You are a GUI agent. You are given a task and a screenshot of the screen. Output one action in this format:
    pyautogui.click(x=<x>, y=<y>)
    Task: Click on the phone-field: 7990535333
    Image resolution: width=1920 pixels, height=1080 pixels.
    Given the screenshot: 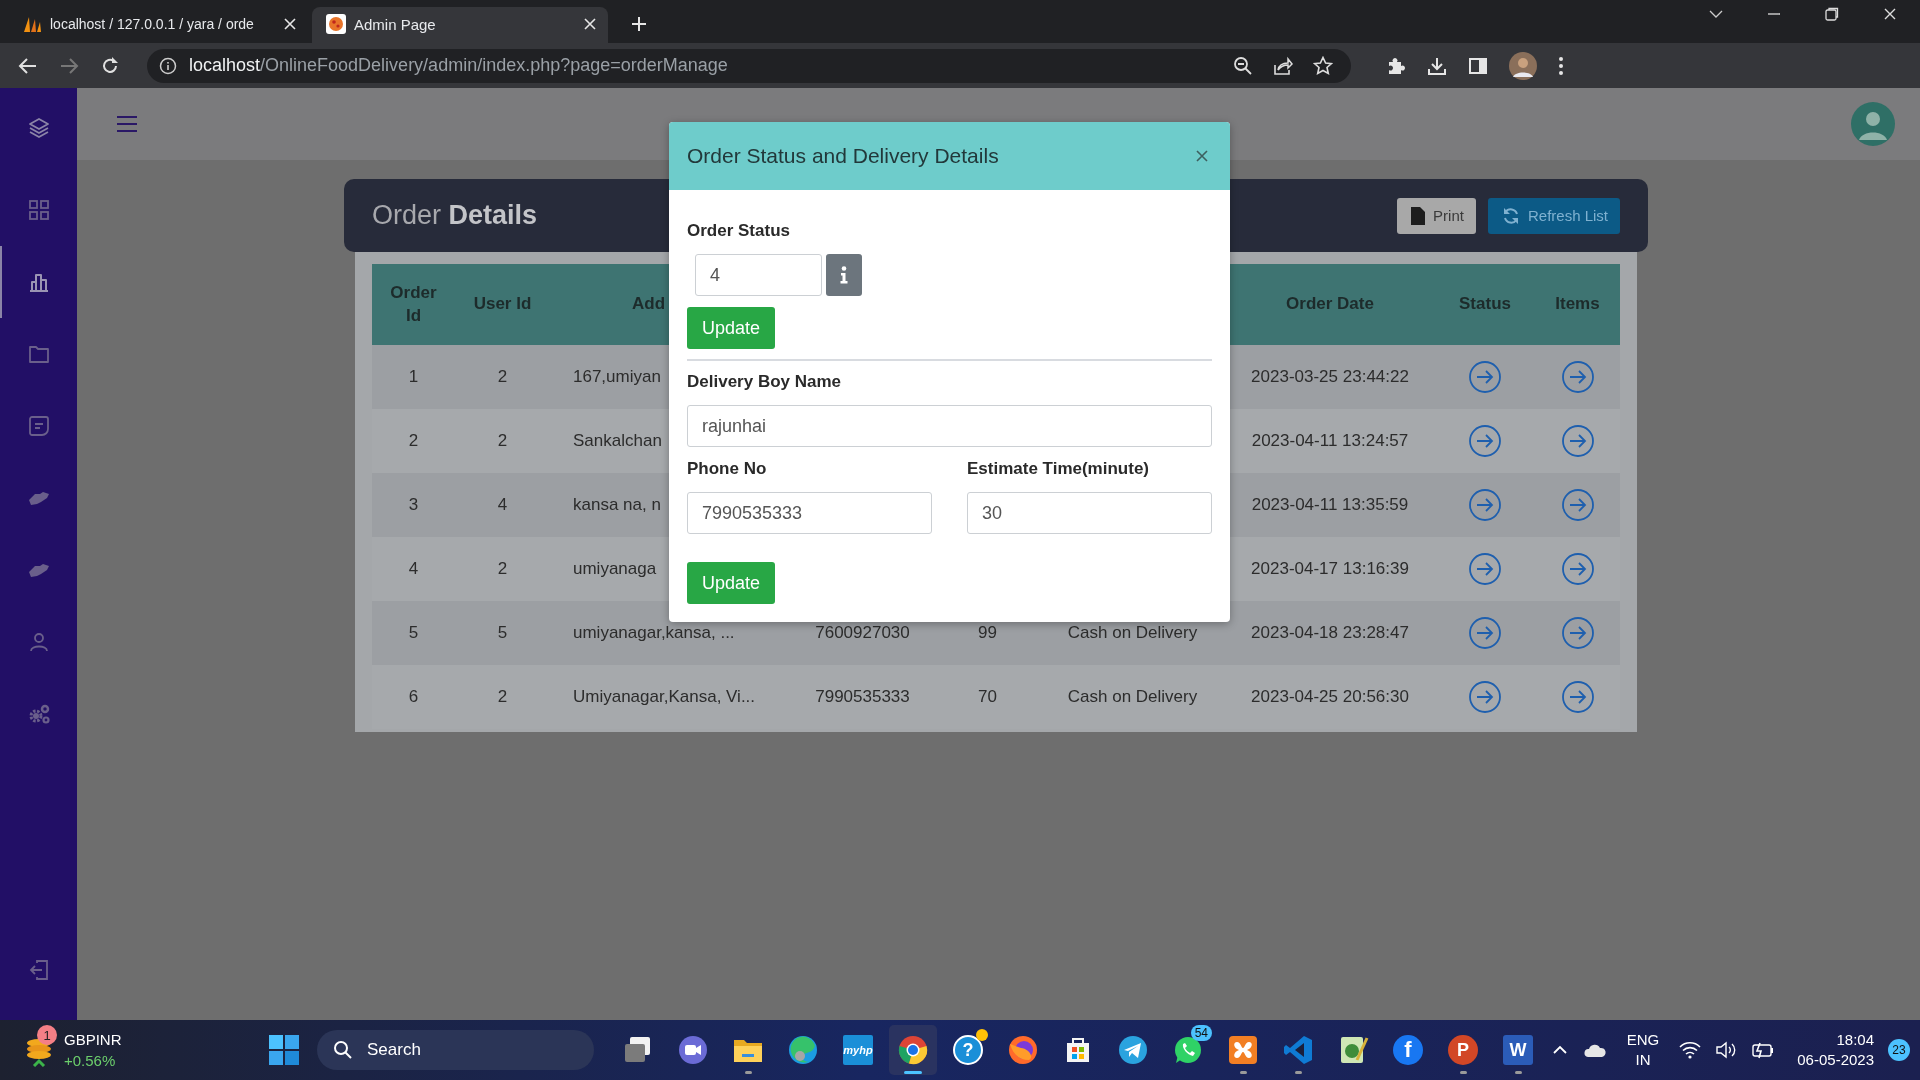 What is the action you would take?
    pyautogui.click(x=809, y=513)
    